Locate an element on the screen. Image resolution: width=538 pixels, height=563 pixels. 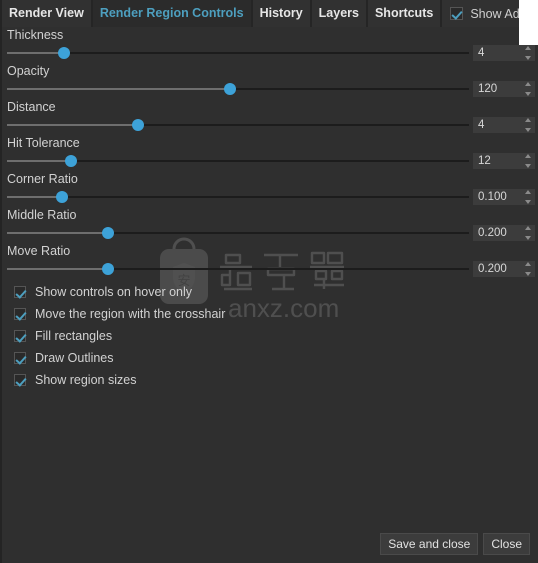
slider-label: Opacity is located at coordinates (28, 71).